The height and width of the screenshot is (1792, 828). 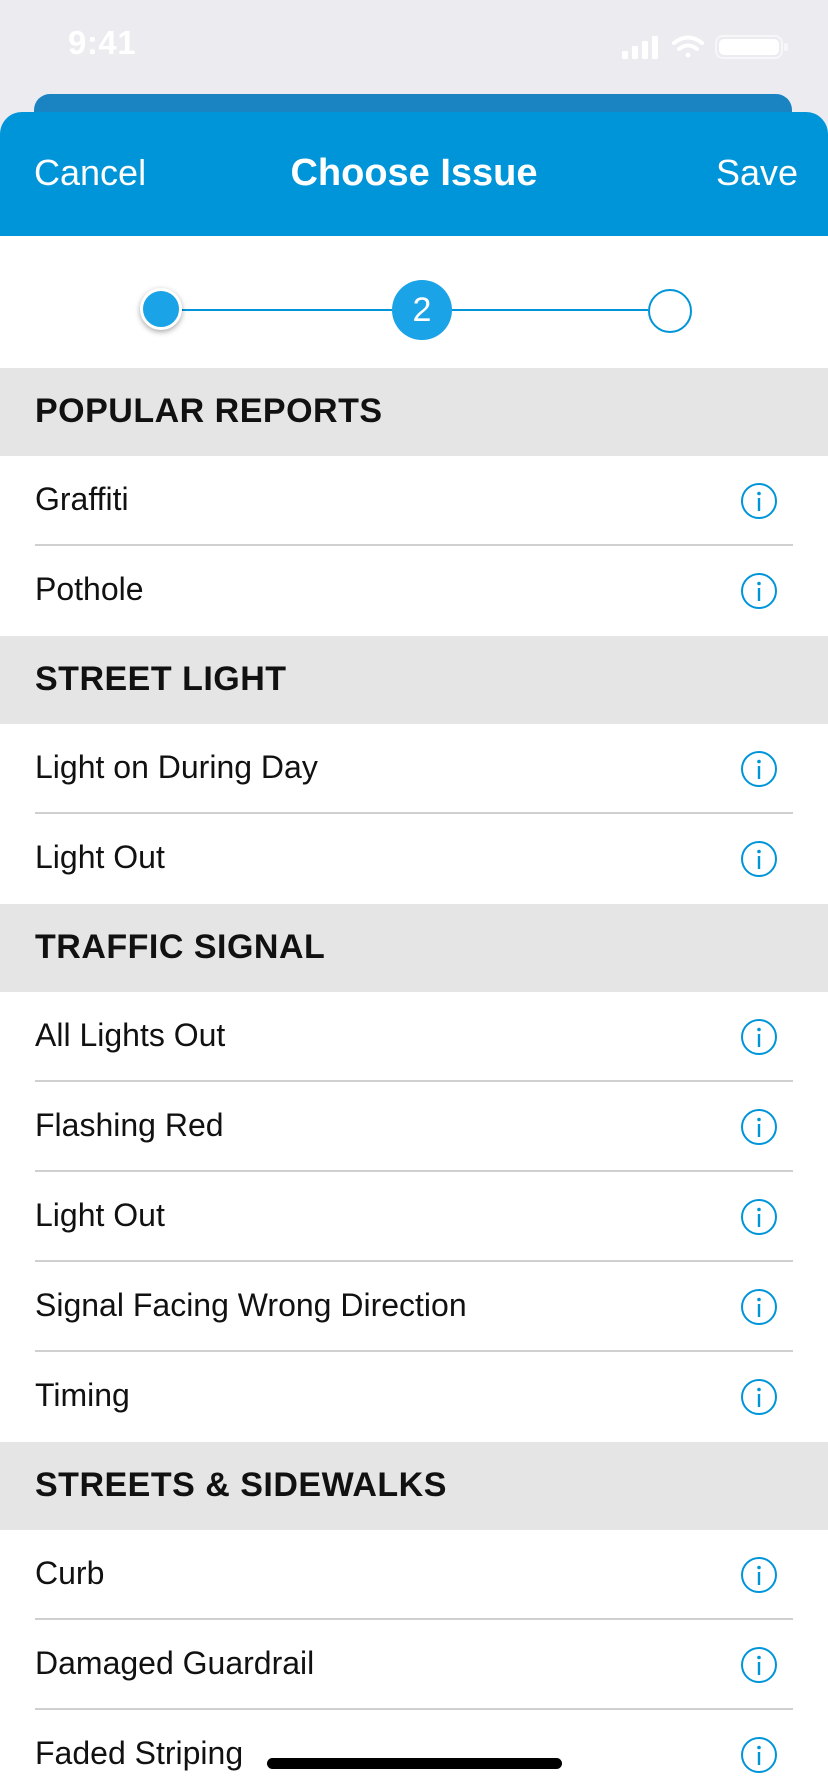 I want to click on save-button: Save, so click(x=757, y=173).